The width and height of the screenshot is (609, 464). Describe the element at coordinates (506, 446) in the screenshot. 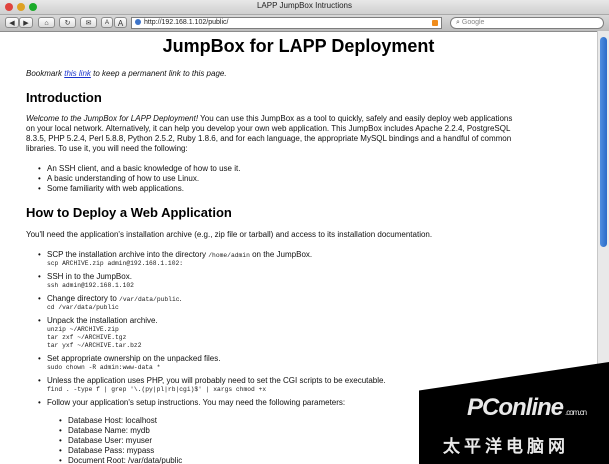

I see `watermark-chinese: 太平洋电脑网` at that location.